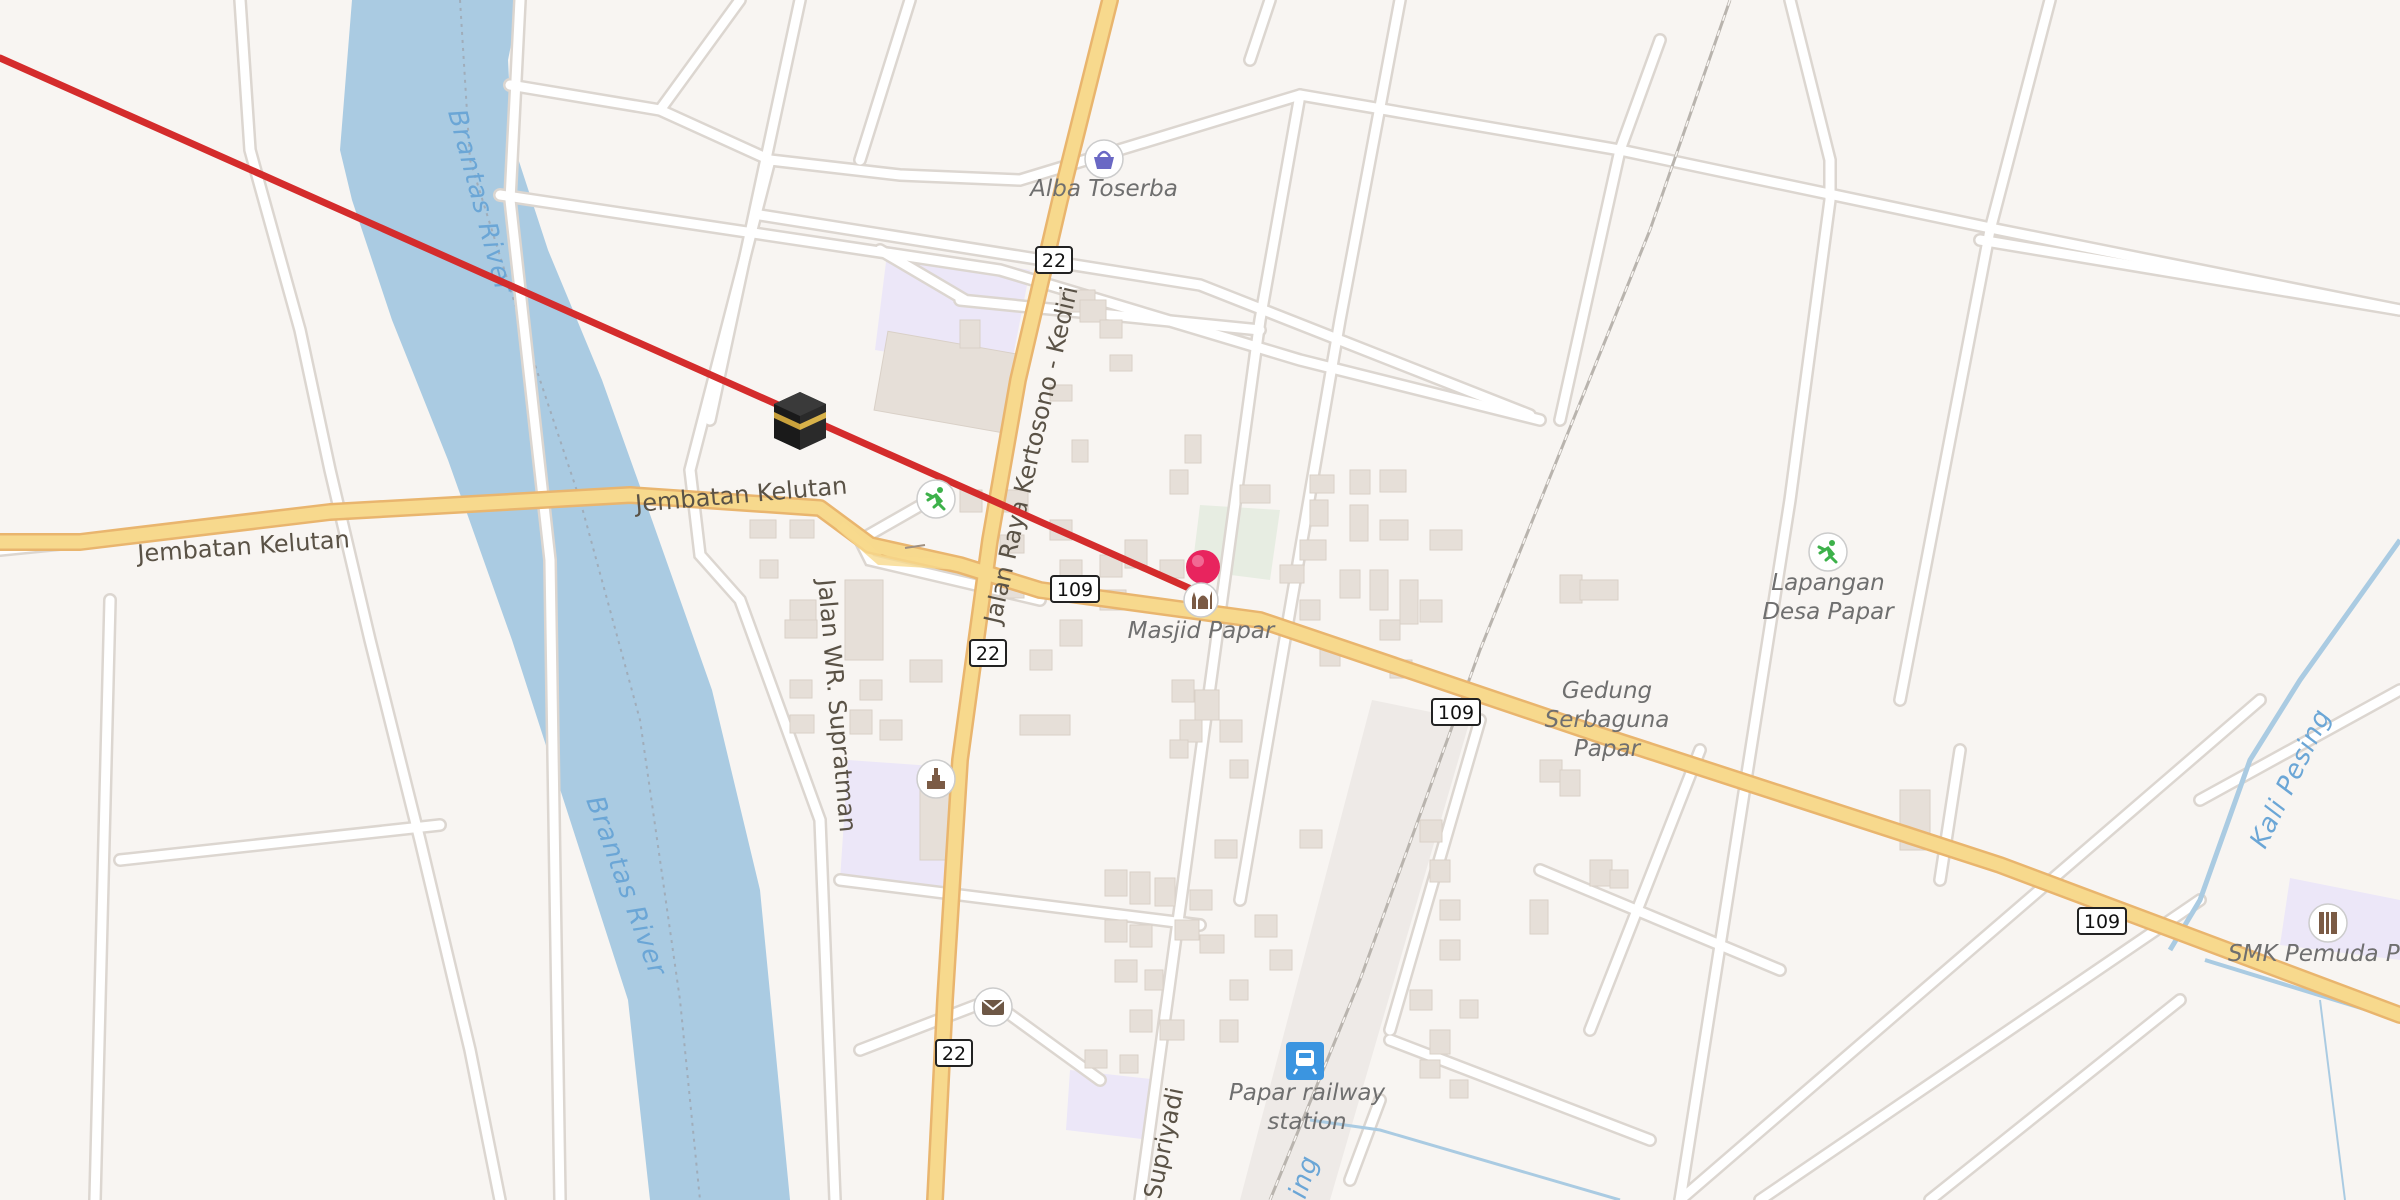  I want to click on train-icon, so click(1305, 1061).